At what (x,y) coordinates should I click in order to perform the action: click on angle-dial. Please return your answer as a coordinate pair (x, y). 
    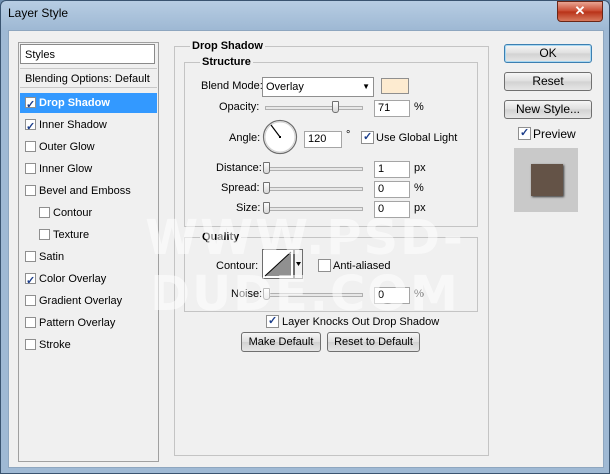
    Looking at the image, I should click on (280, 137).